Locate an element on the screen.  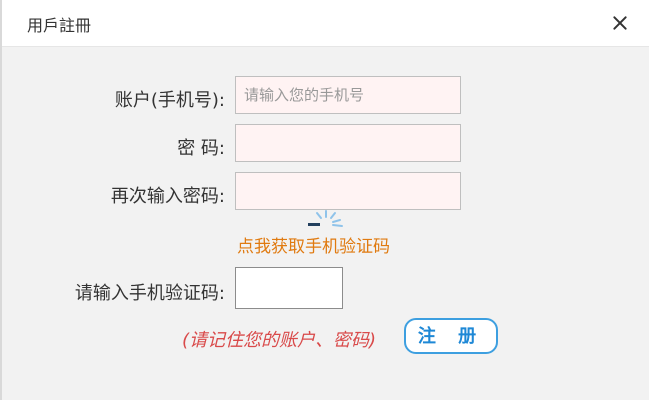
register-button: 注 册 is located at coordinates (451, 336).